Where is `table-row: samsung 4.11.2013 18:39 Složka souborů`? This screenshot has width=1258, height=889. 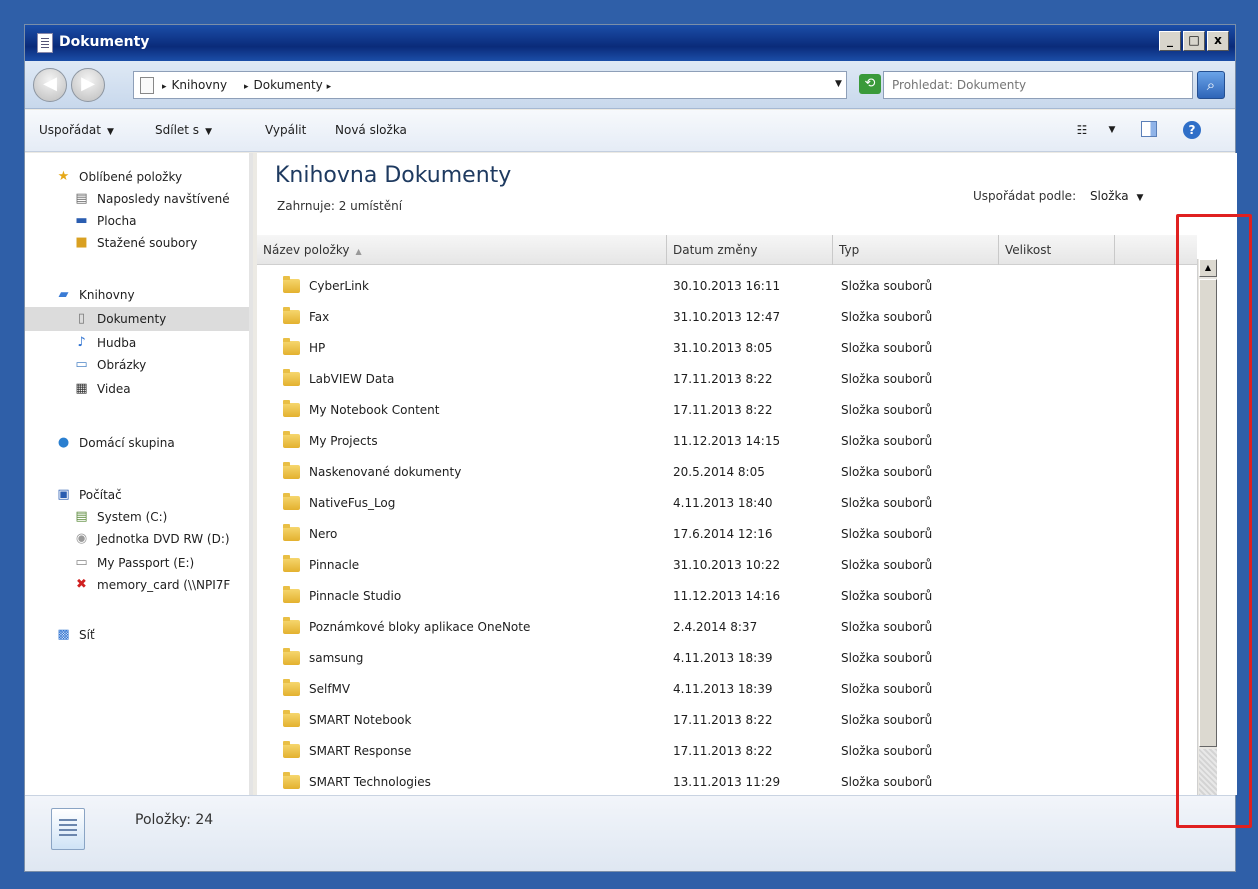 table-row: samsung 4.11.2013 18:39 Složka souborů is located at coordinates (727, 658).